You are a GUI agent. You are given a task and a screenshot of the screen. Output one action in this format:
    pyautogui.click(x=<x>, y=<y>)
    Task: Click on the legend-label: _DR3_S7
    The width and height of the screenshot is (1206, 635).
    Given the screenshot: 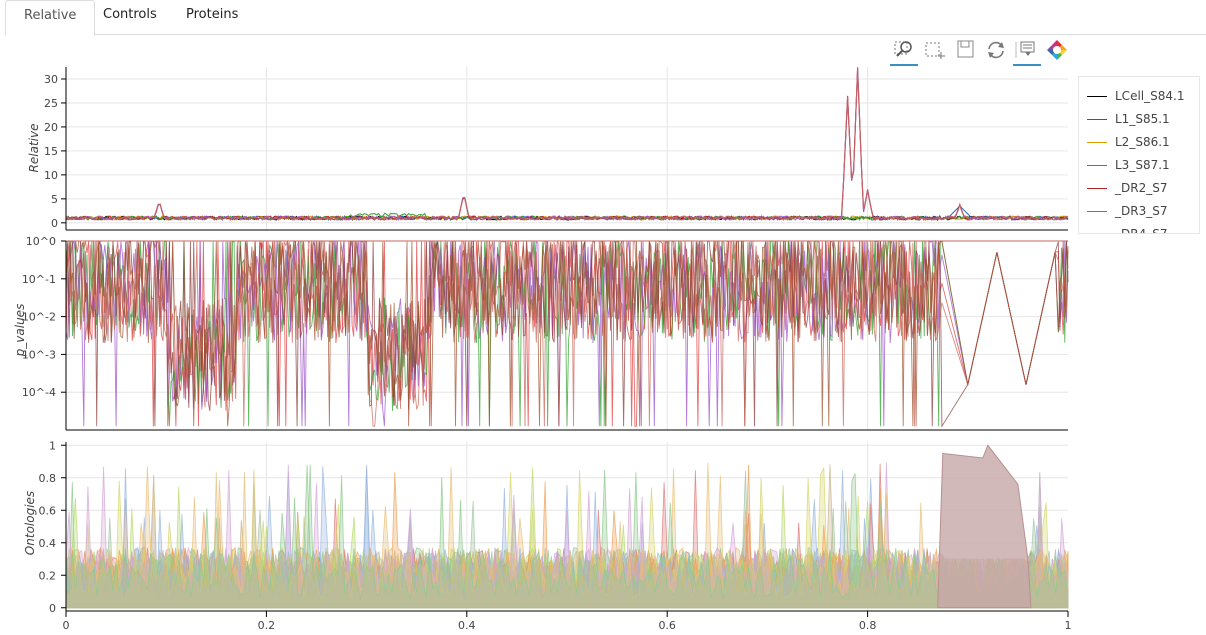 What is the action you would take?
    pyautogui.click(x=1141, y=211)
    